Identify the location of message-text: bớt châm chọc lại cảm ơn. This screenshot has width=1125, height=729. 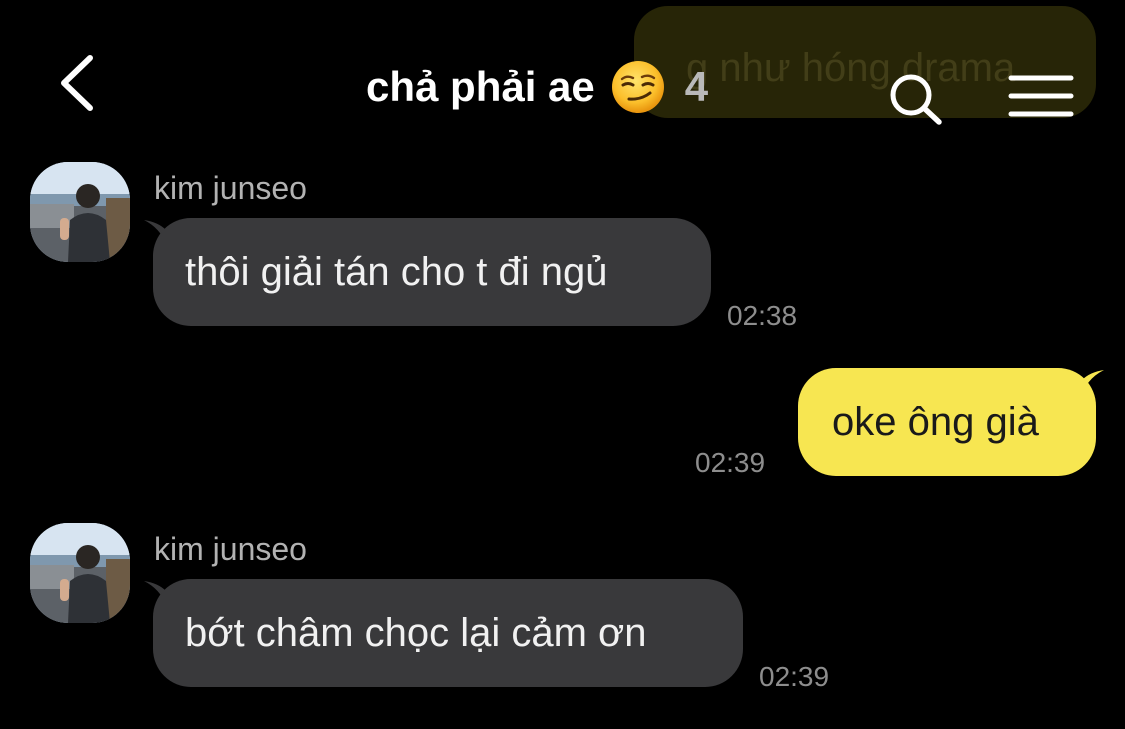
(416, 633).